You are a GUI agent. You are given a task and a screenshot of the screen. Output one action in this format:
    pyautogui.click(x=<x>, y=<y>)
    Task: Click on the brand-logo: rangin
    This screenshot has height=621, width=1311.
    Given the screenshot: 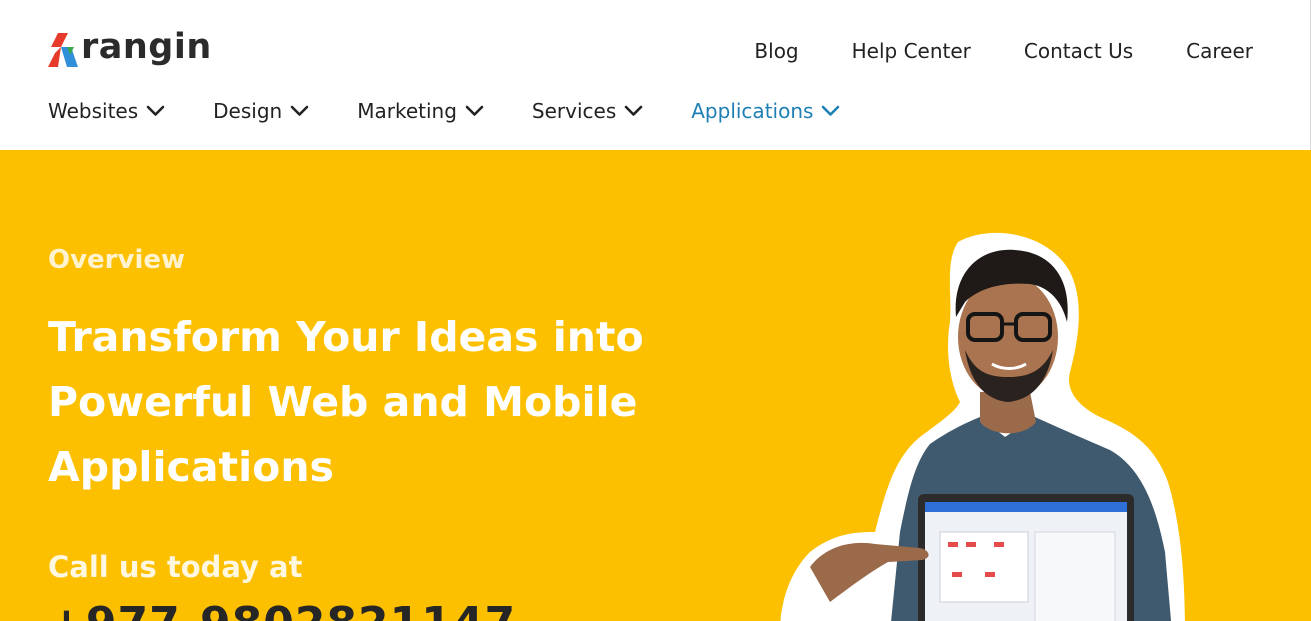 What is the action you would take?
    pyautogui.click(x=130, y=47)
    